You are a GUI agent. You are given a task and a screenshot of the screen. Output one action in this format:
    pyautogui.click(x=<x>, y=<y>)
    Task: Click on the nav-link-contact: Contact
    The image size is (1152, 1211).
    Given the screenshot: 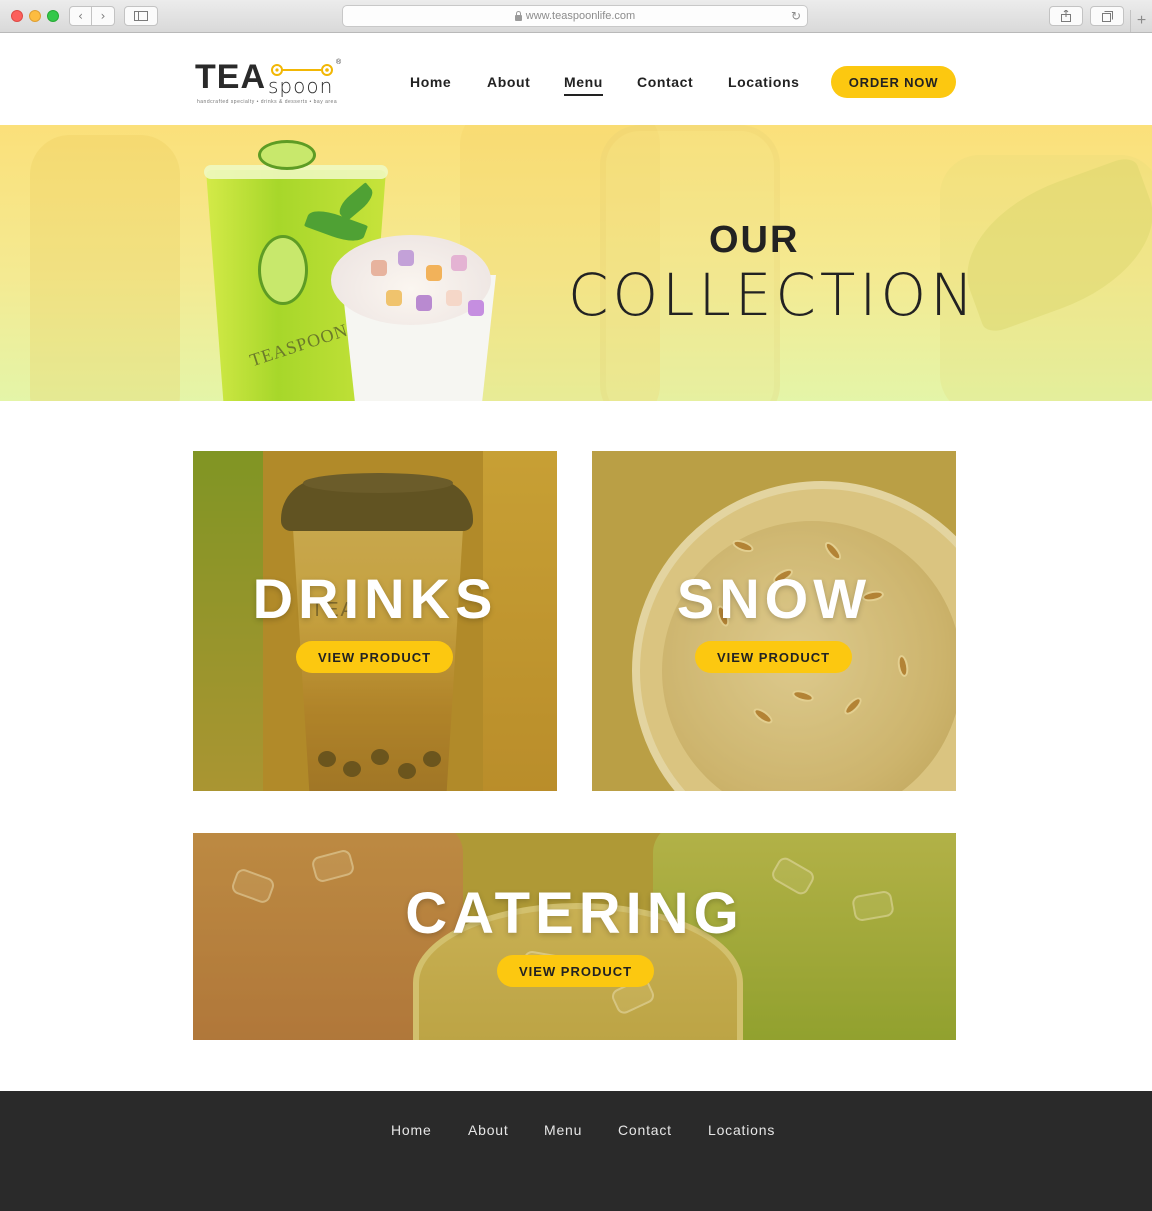 What is the action you would take?
    pyautogui.click(x=665, y=82)
    